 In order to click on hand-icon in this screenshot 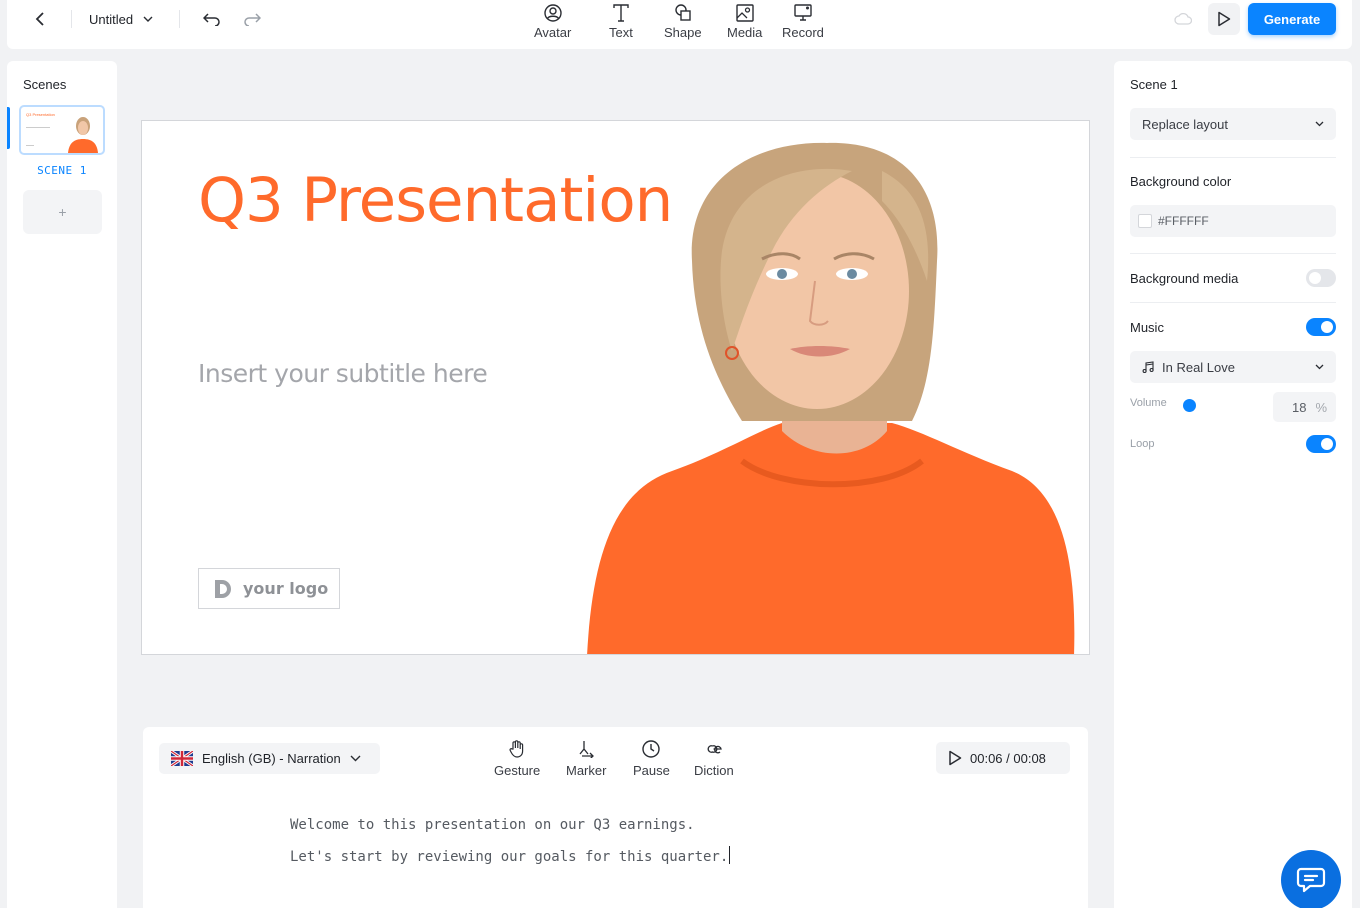, I will do `click(516, 749)`.